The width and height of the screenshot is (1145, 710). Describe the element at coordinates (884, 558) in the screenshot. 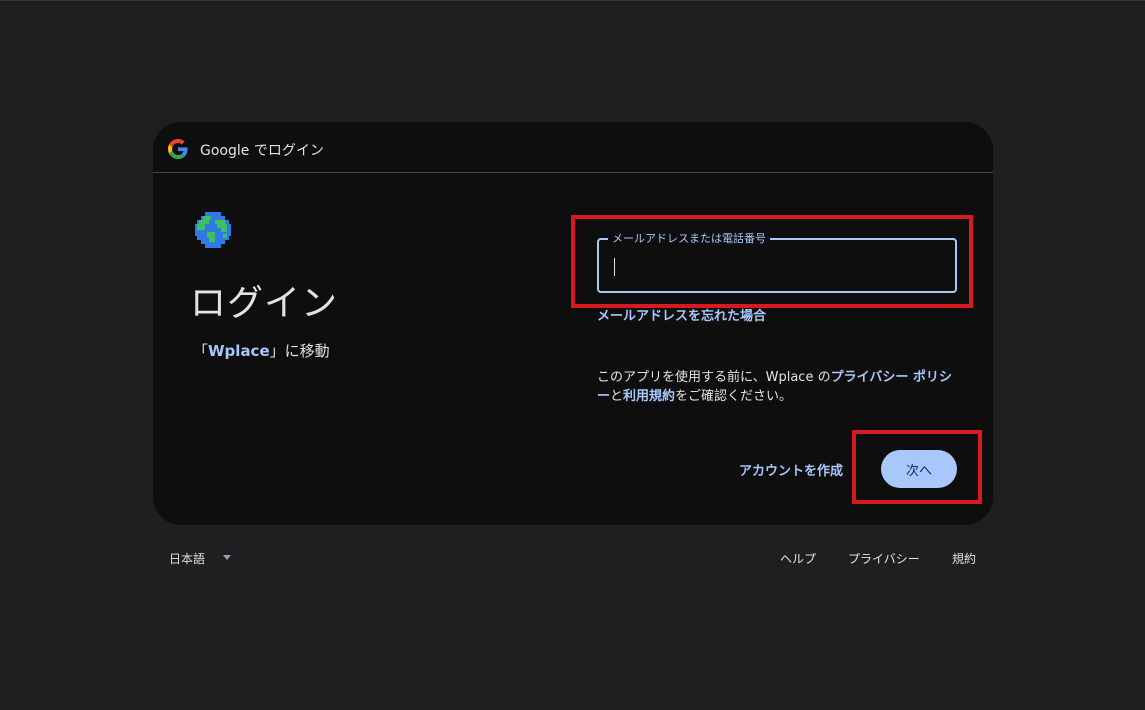

I see `footer-privacy-link: プライバシー` at that location.